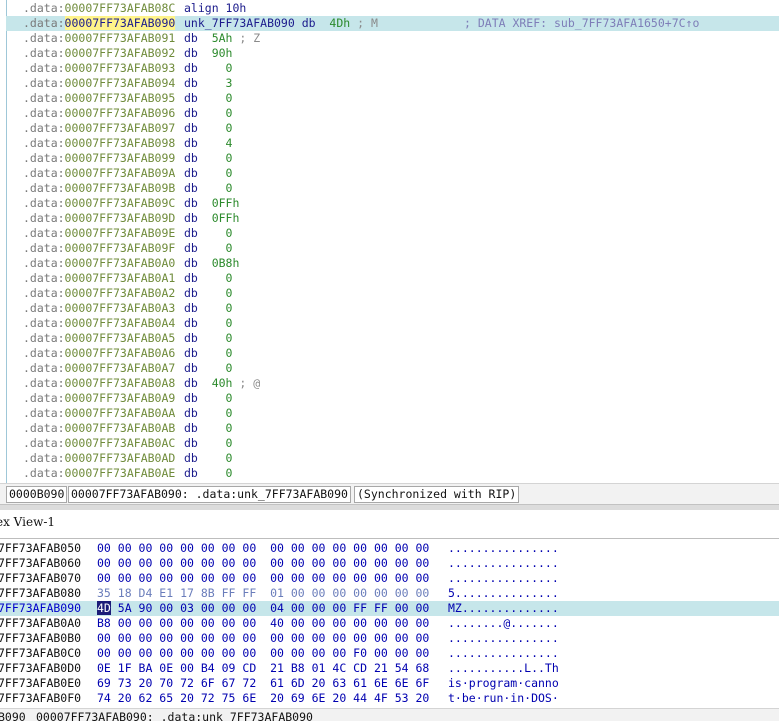 Image resolution: width=779 pixels, height=721 pixels. What do you see at coordinates (226, 263) in the screenshot?
I see `operand: 0B8h` at bounding box center [226, 263].